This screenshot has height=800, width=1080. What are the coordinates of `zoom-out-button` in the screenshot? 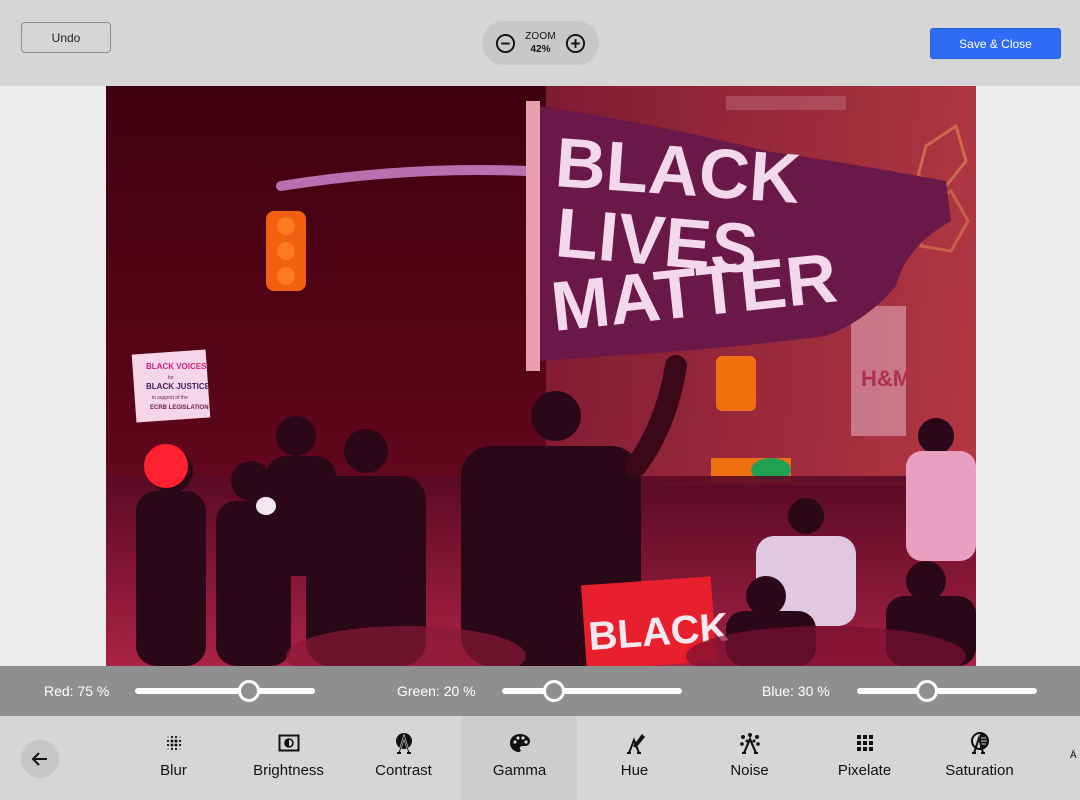 It's located at (505, 43).